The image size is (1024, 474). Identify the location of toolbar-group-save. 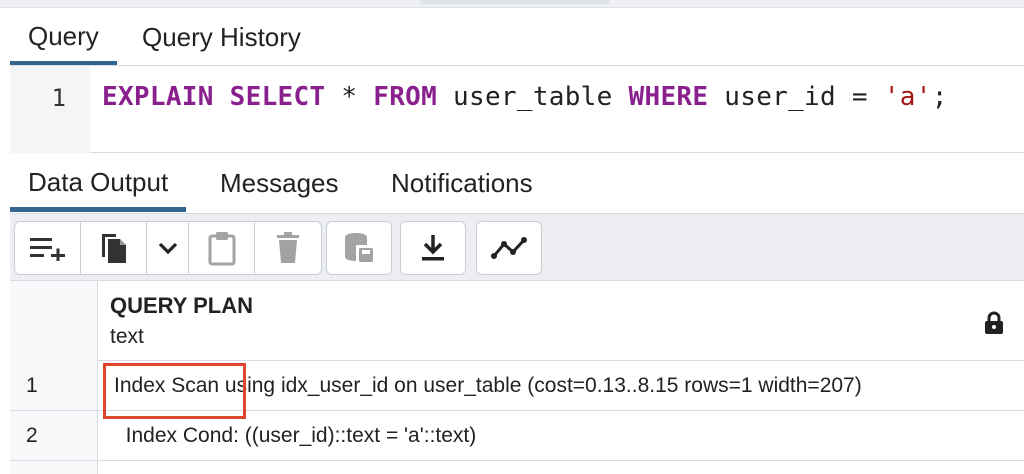
(359, 248).